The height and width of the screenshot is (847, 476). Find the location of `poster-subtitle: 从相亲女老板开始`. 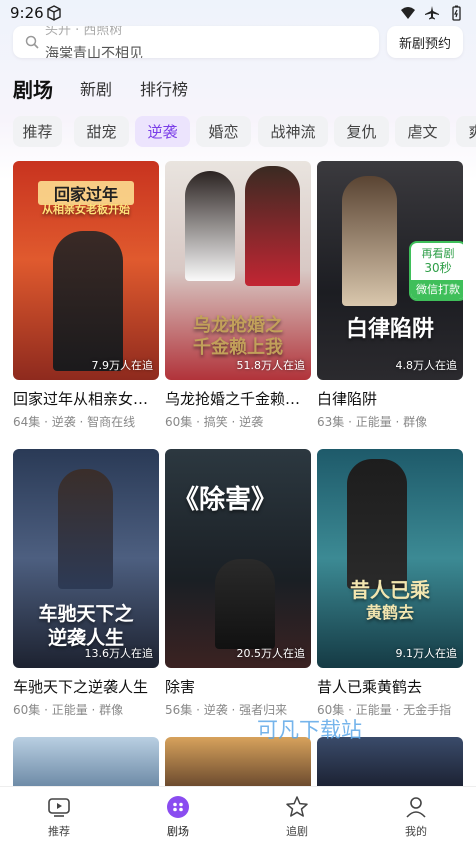

poster-subtitle: 从相亲女老板开始 is located at coordinates (86, 209).